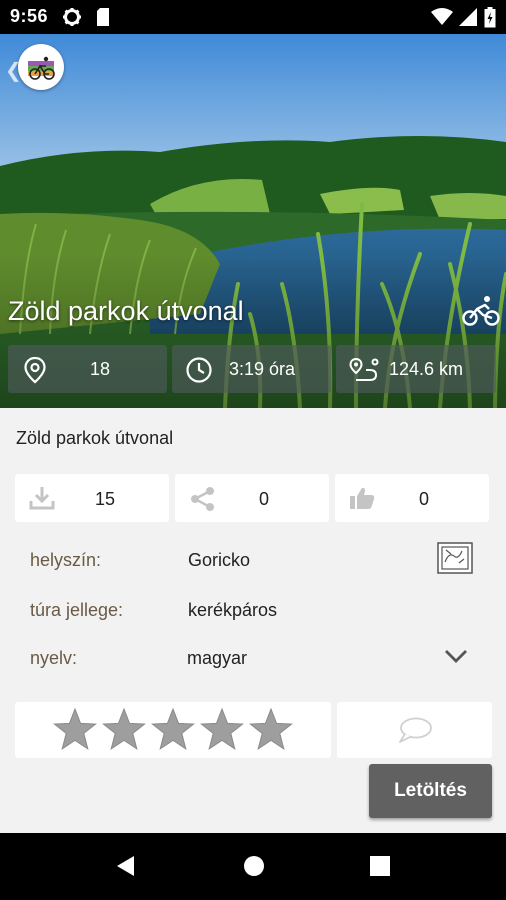  I want to click on language-value: magyar, so click(217, 658).